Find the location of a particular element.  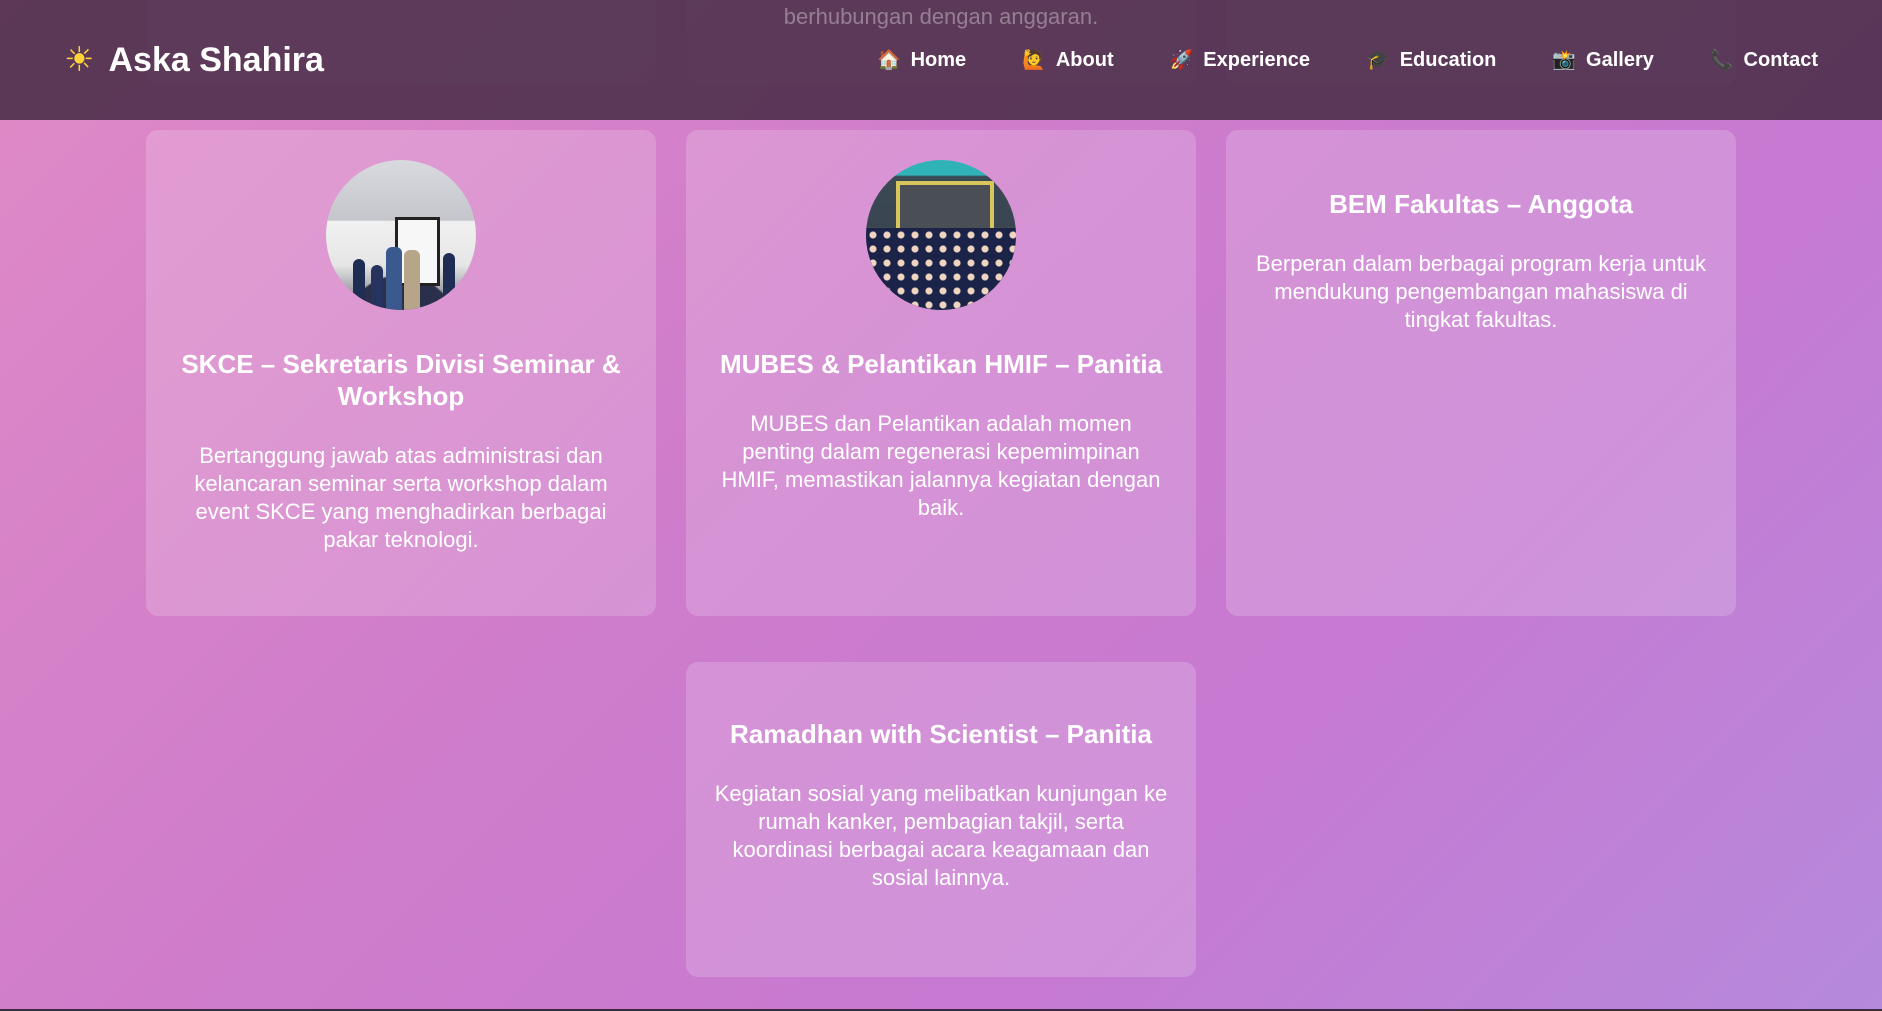

nav-item-education: 🎓 Education is located at coordinates (1431, 60).